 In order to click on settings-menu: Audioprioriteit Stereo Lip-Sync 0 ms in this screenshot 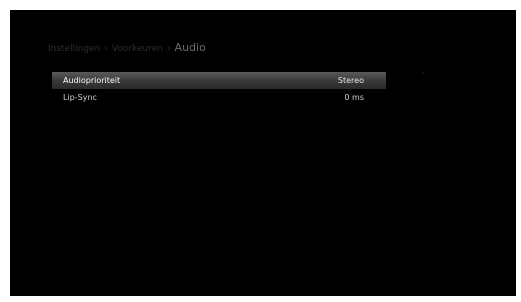, I will do `click(219, 89)`.